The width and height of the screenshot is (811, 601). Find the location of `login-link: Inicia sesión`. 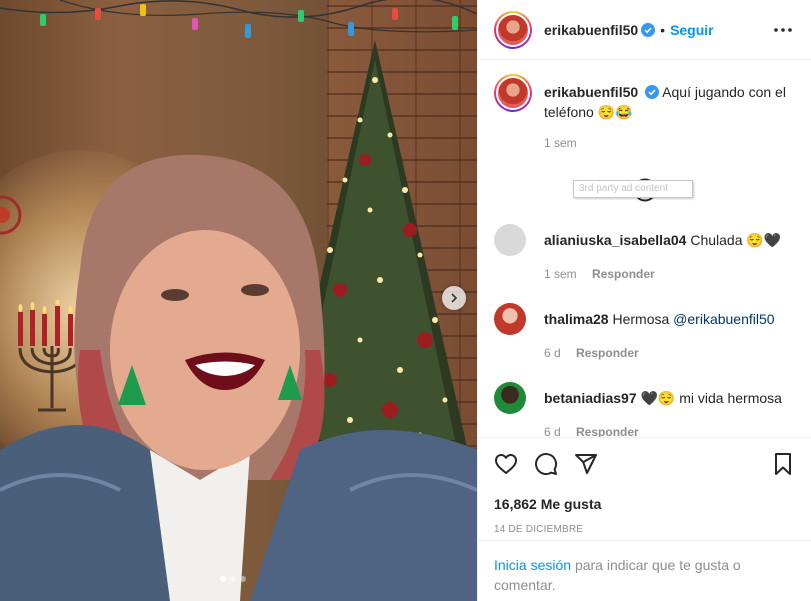

login-link: Inicia sesión is located at coordinates (532, 565).